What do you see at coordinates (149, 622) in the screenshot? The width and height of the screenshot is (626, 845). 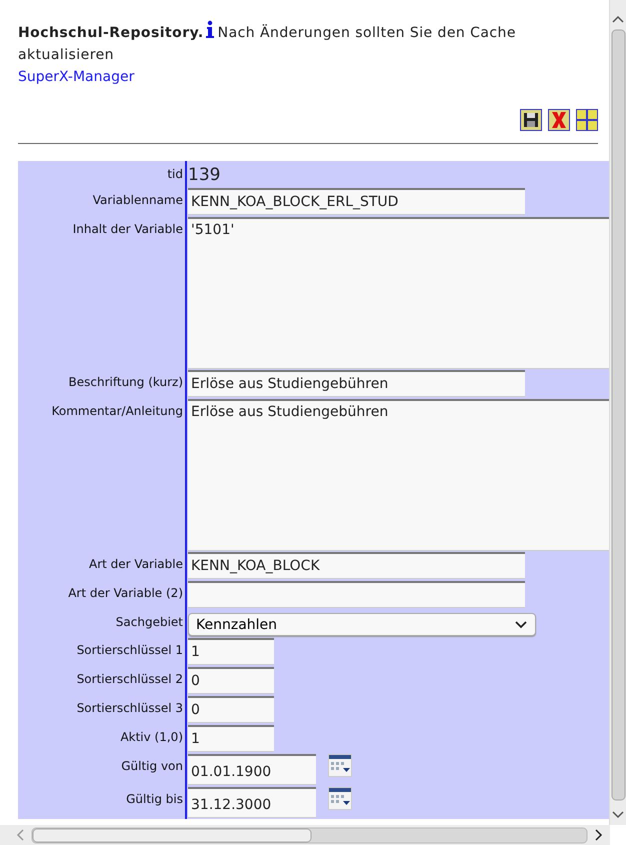 I see `field-label: Sachgebiet` at bounding box center [149, 622].